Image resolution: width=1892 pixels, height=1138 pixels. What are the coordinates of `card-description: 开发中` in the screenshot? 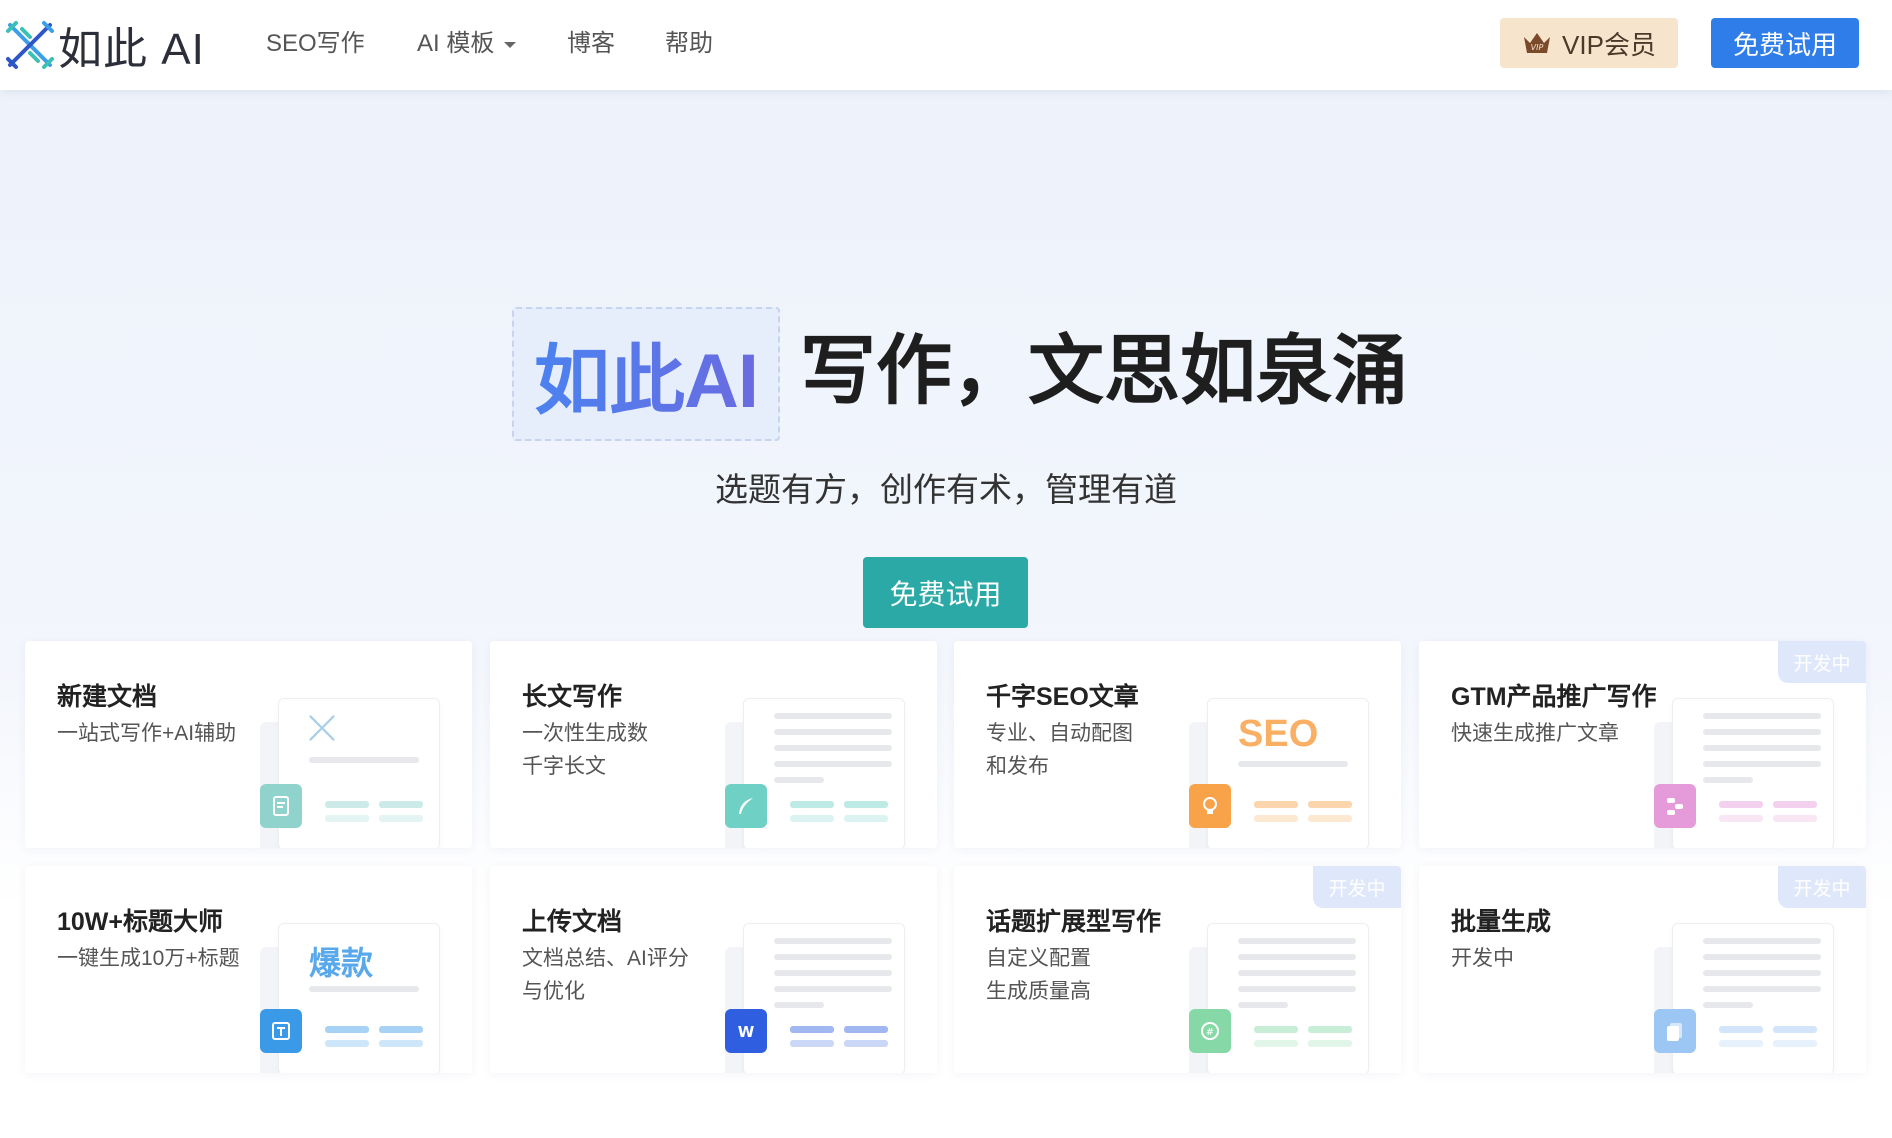 It's located at (1482, 958).